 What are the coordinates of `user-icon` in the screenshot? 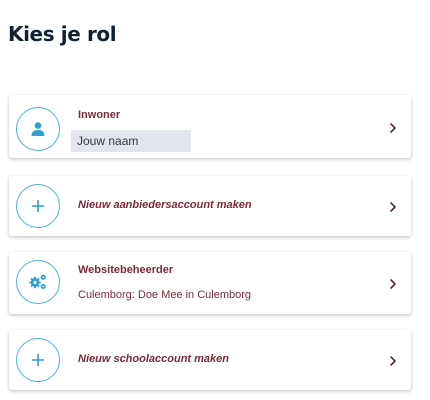 It's located at (38, 129).